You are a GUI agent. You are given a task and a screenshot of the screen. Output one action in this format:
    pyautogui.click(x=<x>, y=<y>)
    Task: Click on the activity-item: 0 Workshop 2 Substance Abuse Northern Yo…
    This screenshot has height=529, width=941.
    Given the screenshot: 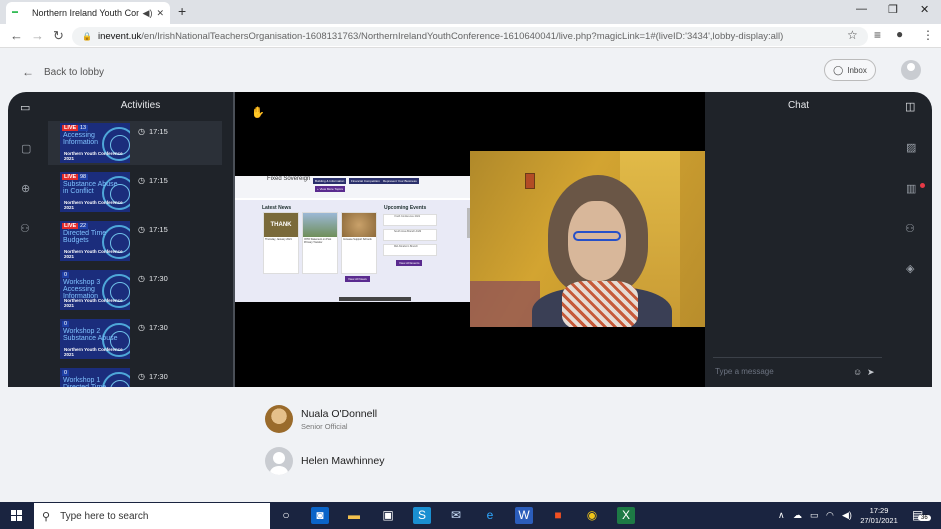 What is the action you would take?
    pyautogui.click(x=135, y=339)
    